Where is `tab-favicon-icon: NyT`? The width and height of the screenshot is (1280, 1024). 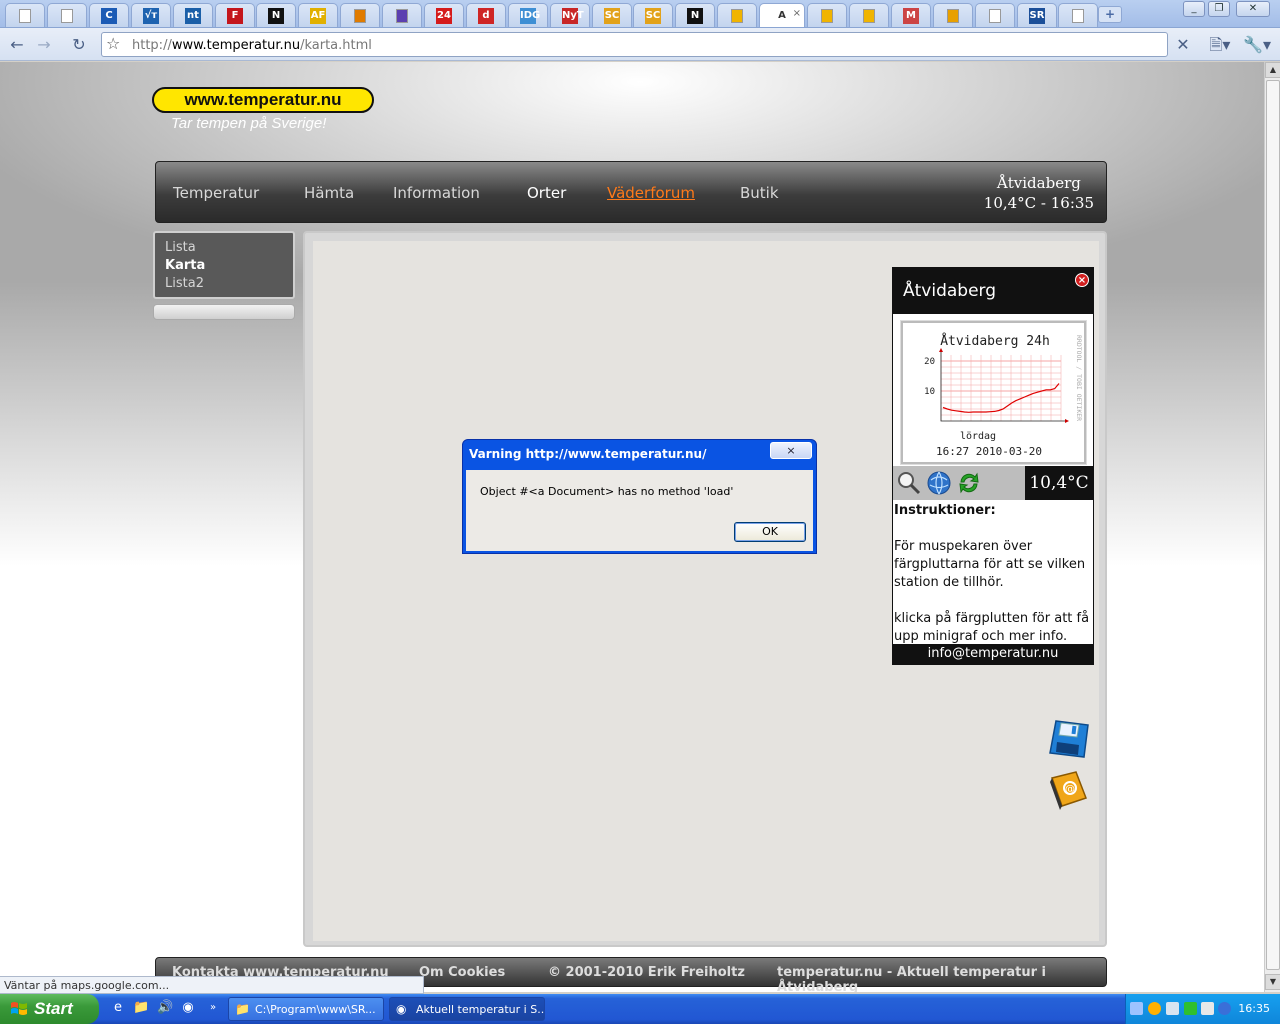
tab-favicon-icon: NyT is located at coordinates (573, 15).